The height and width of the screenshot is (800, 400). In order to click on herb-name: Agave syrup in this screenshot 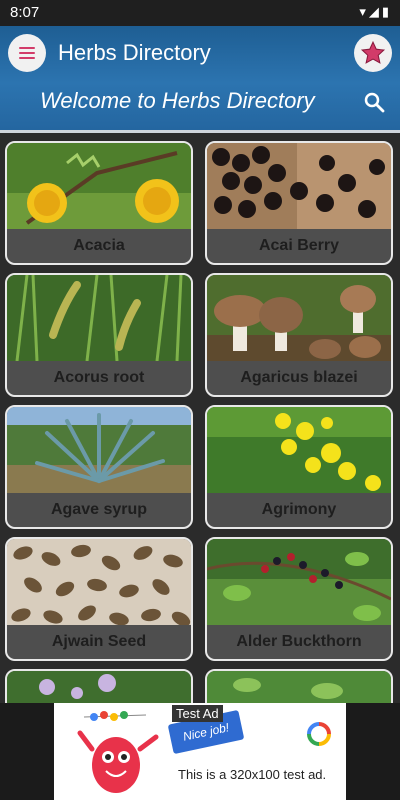, I will do `click(99, 509)`.